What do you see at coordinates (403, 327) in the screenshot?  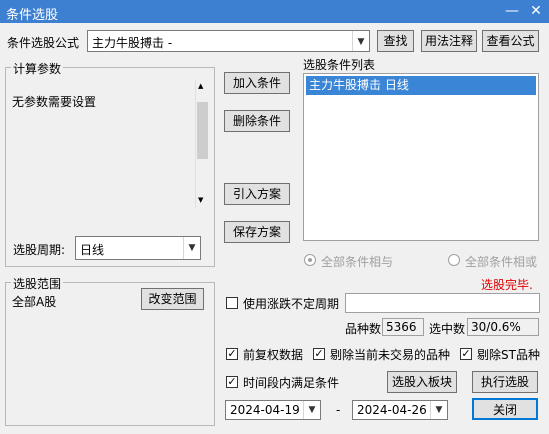 I see `total-count-value: 5366` at bounding box center [403, 327].